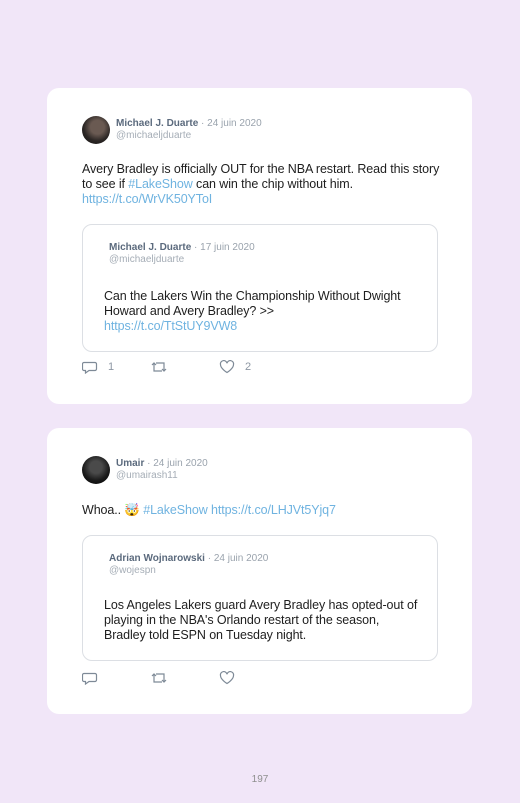  I want to click on reply-button: 1, so click(98, 367).